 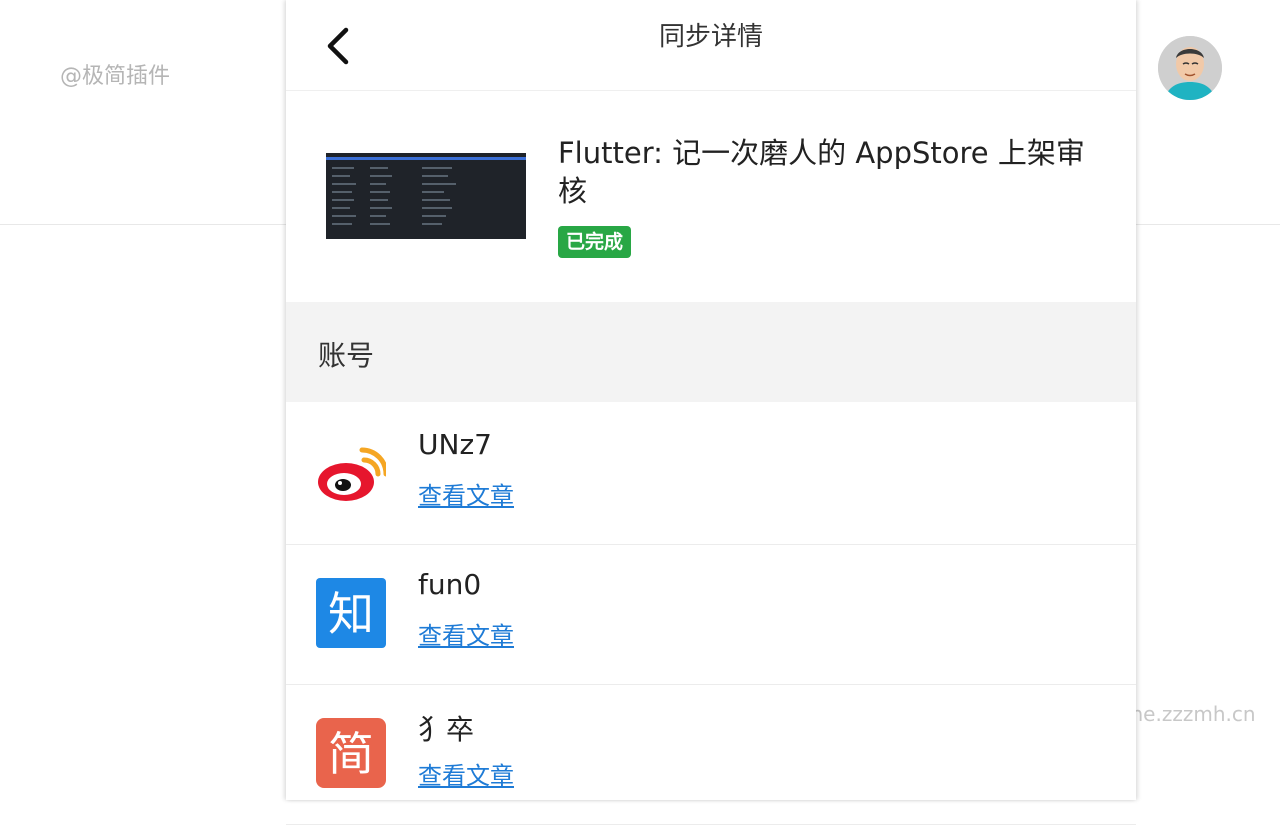 I want to click on account-name: 犭卒, so click(x=446, y=729).